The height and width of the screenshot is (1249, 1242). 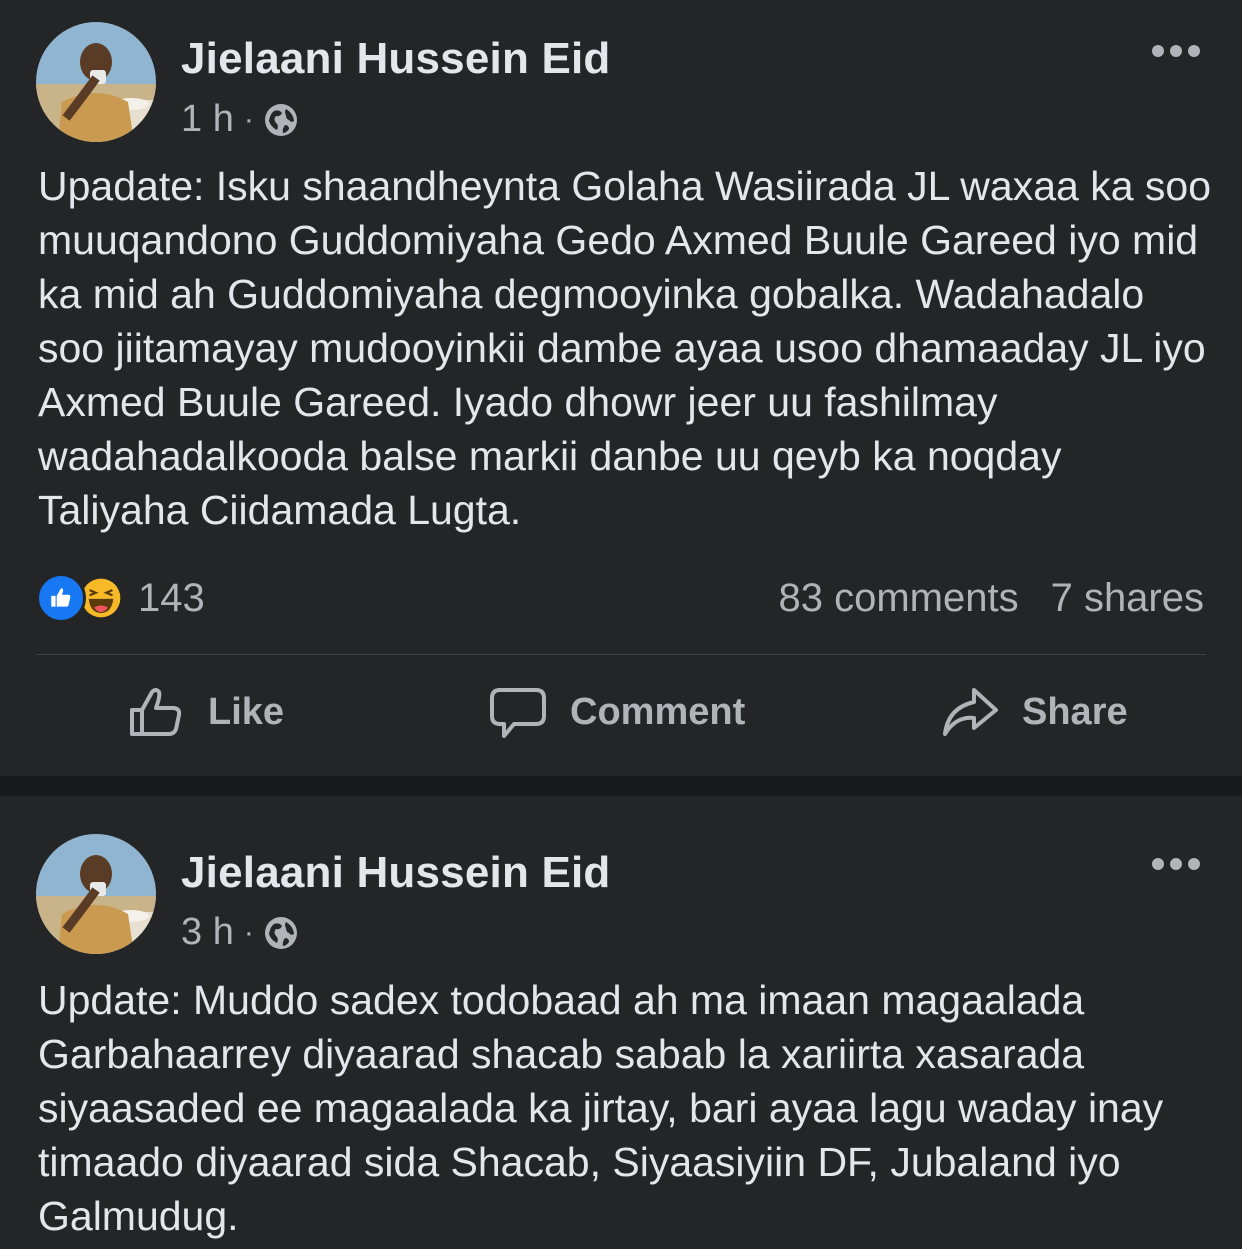 I want to click on post-meta: 3 h ·, so click(x=239, y=932).